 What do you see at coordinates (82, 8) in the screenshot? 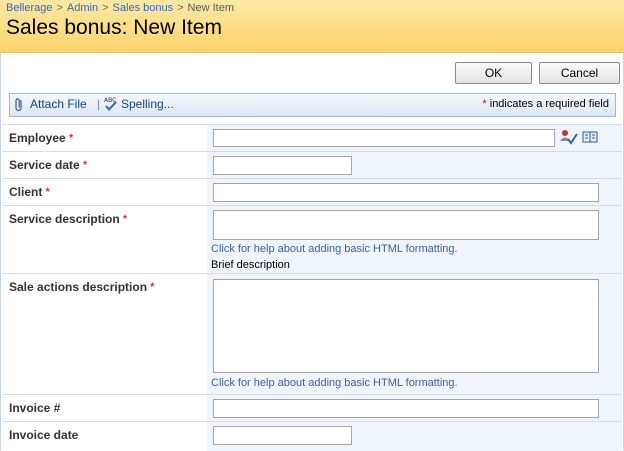
I see `breadcrumb-admin: Admin` at bounding box center [82, 8].